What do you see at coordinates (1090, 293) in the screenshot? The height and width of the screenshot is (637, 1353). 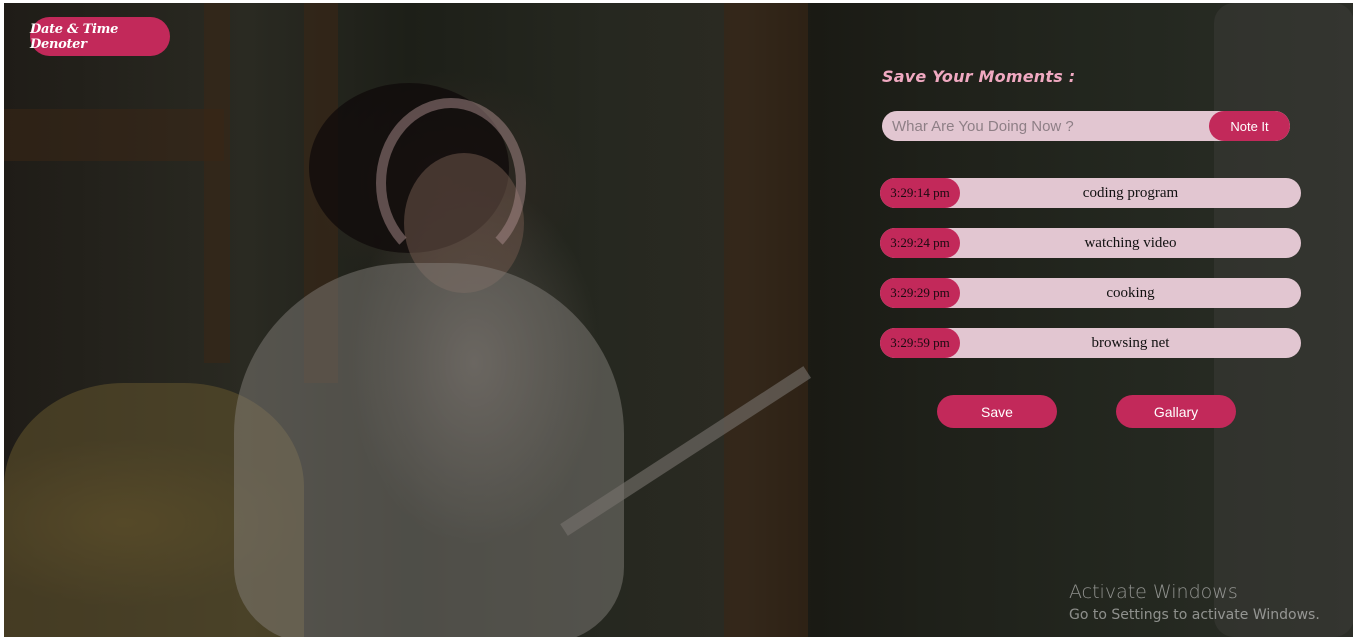 I see `moment-item: 3:29:29 pm cooking` at bounding box center [1090, 293].